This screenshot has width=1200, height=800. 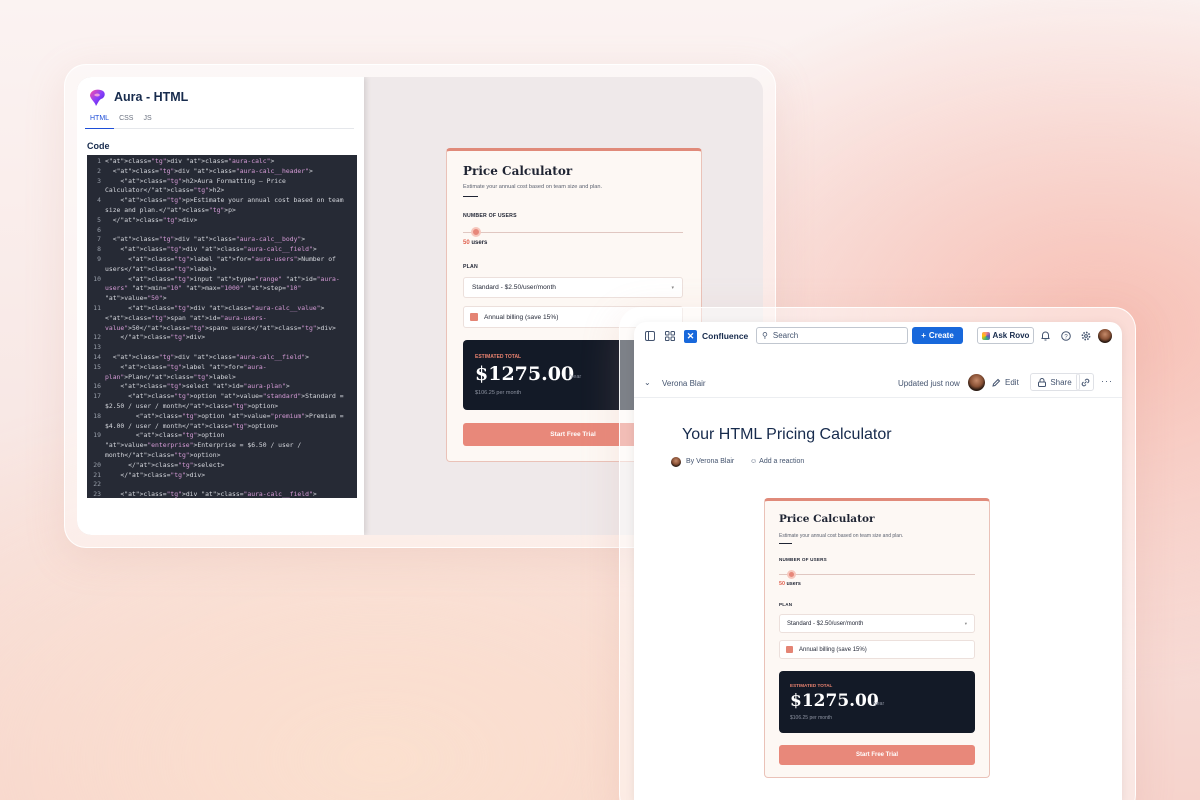 I want to click on product-name: Confluence, so click(x=725, y=336).